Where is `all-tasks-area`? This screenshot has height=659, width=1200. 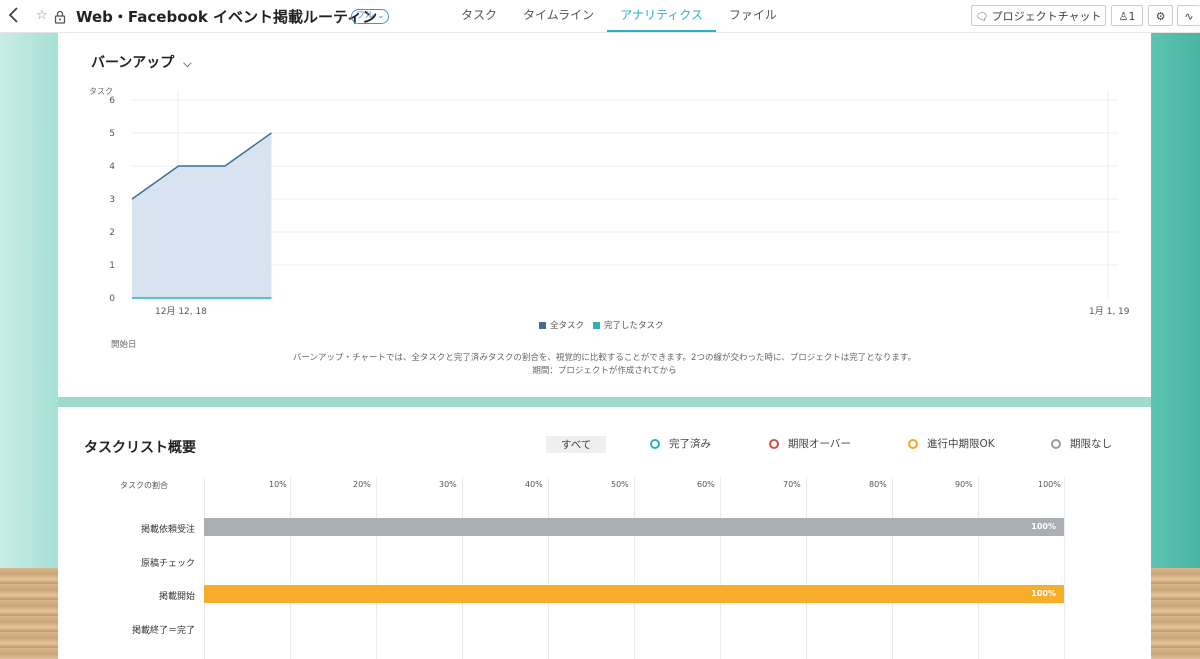
all-tasks-area is located at coordinates (202, 215).